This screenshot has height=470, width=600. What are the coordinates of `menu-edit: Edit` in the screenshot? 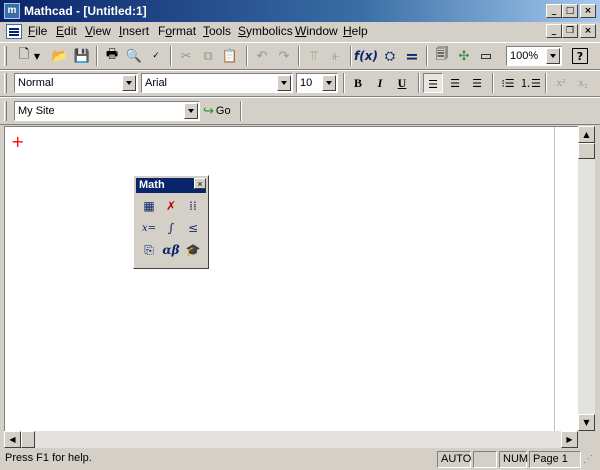 It's located at (66, 31).